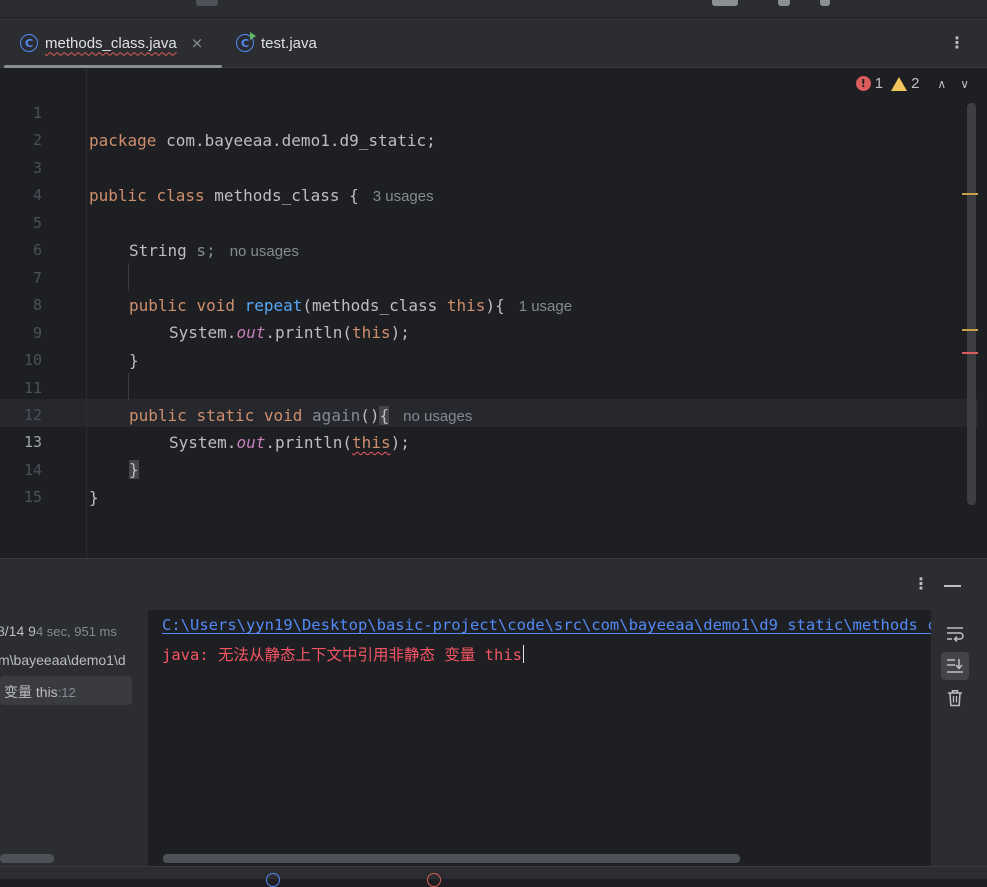  I want to click on error-count: ! 1, so click(869, 83).